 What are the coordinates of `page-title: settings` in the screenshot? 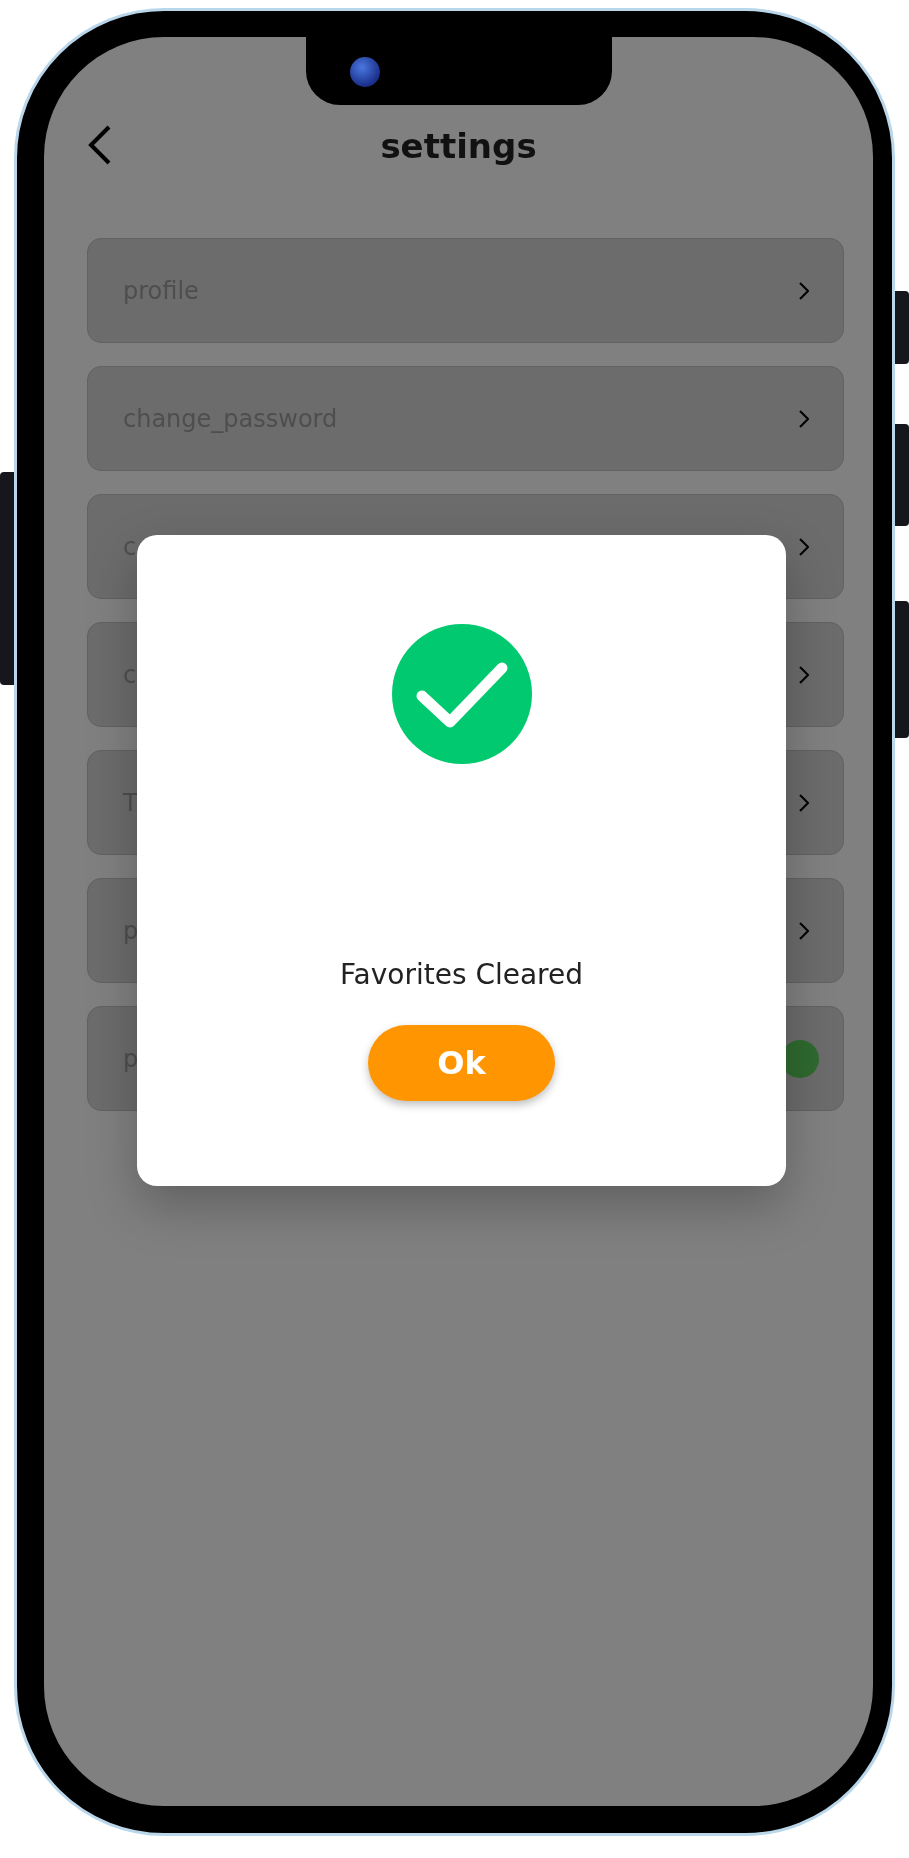 It's located at (458, 146).